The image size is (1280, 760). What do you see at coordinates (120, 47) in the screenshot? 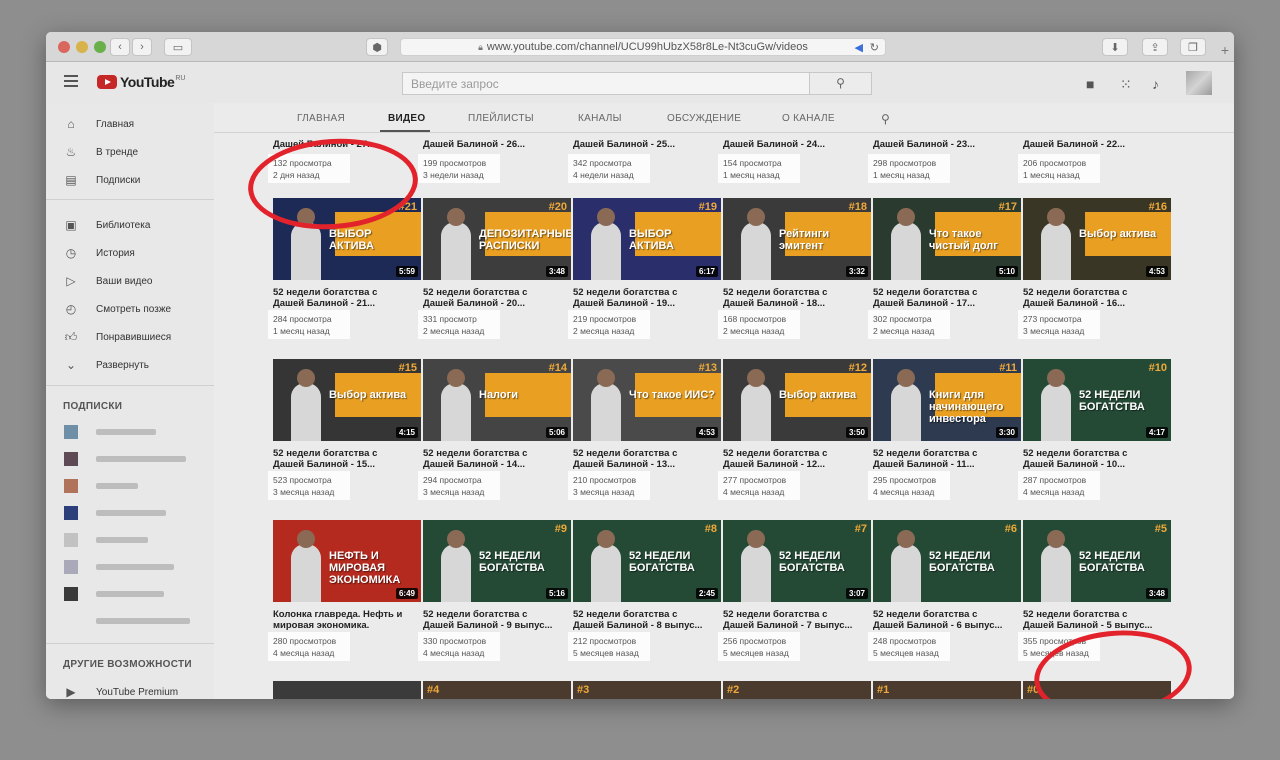
I see `back-button: ‹` at bounding box center [120, 47].